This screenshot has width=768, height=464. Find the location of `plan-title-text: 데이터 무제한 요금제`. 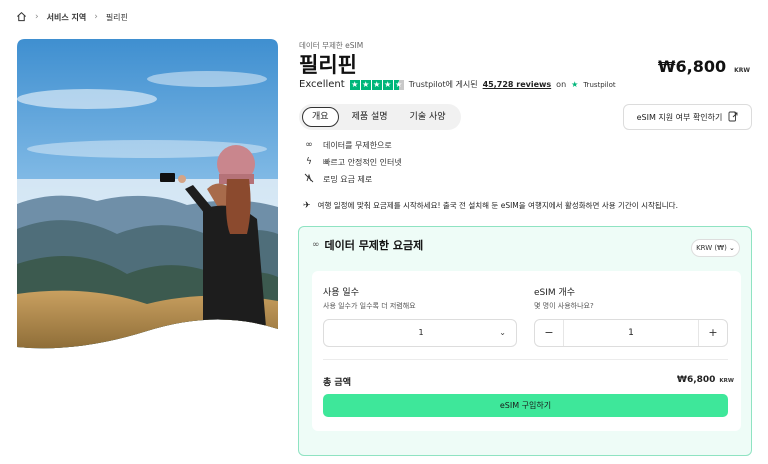

plan-title-text: 데이터 무제한 요금제 is located at coordinates (374, 245).